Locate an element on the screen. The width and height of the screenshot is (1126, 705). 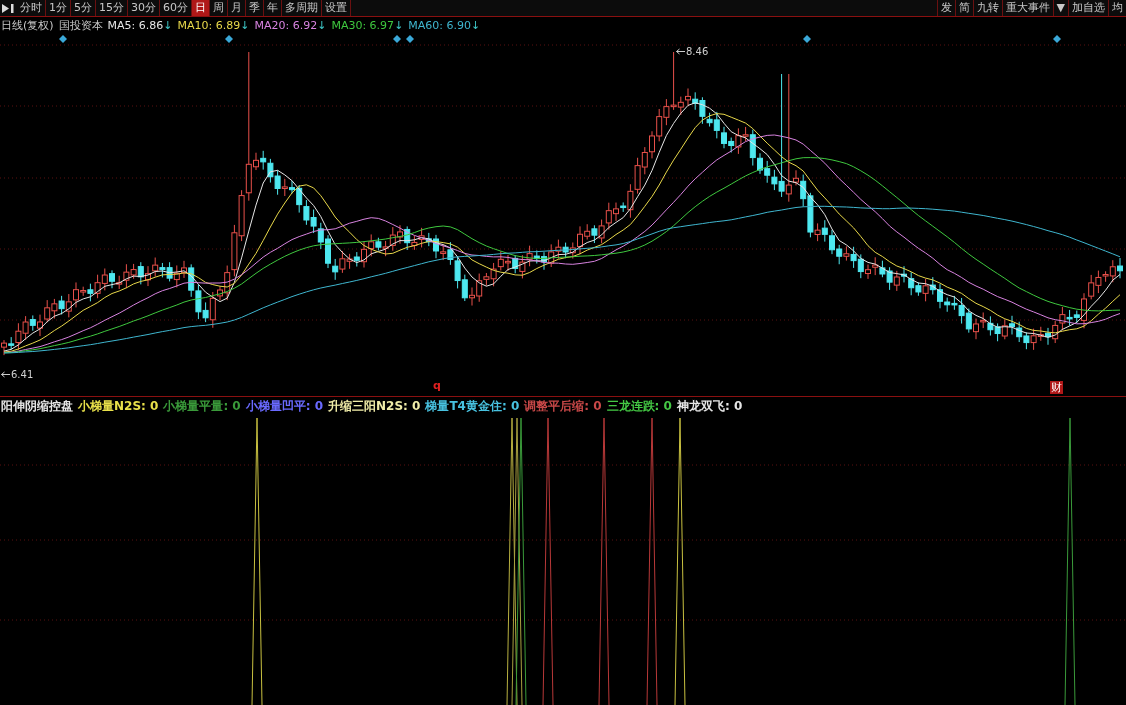
toolbar-button: 重大事件 is located at coordinates (1027, 8).